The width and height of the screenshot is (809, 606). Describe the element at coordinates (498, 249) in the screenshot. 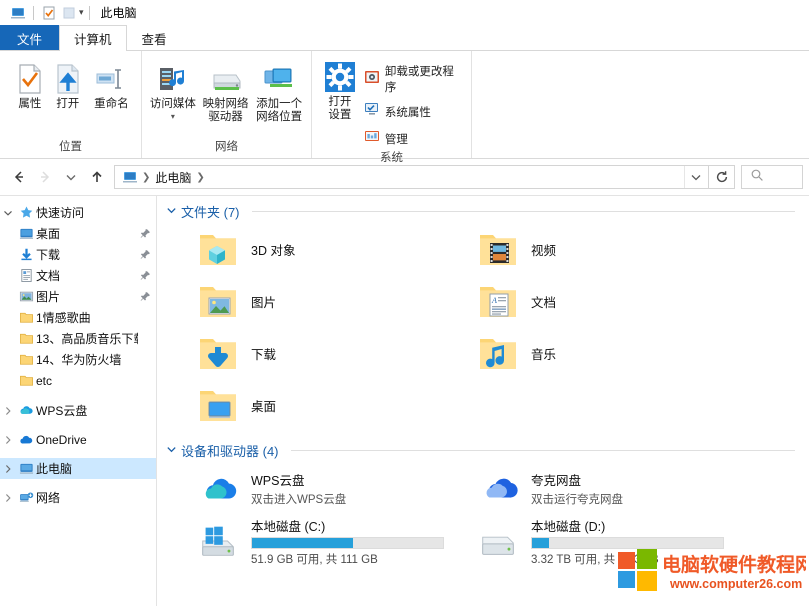

I see `folder-videos-icon` at that location.